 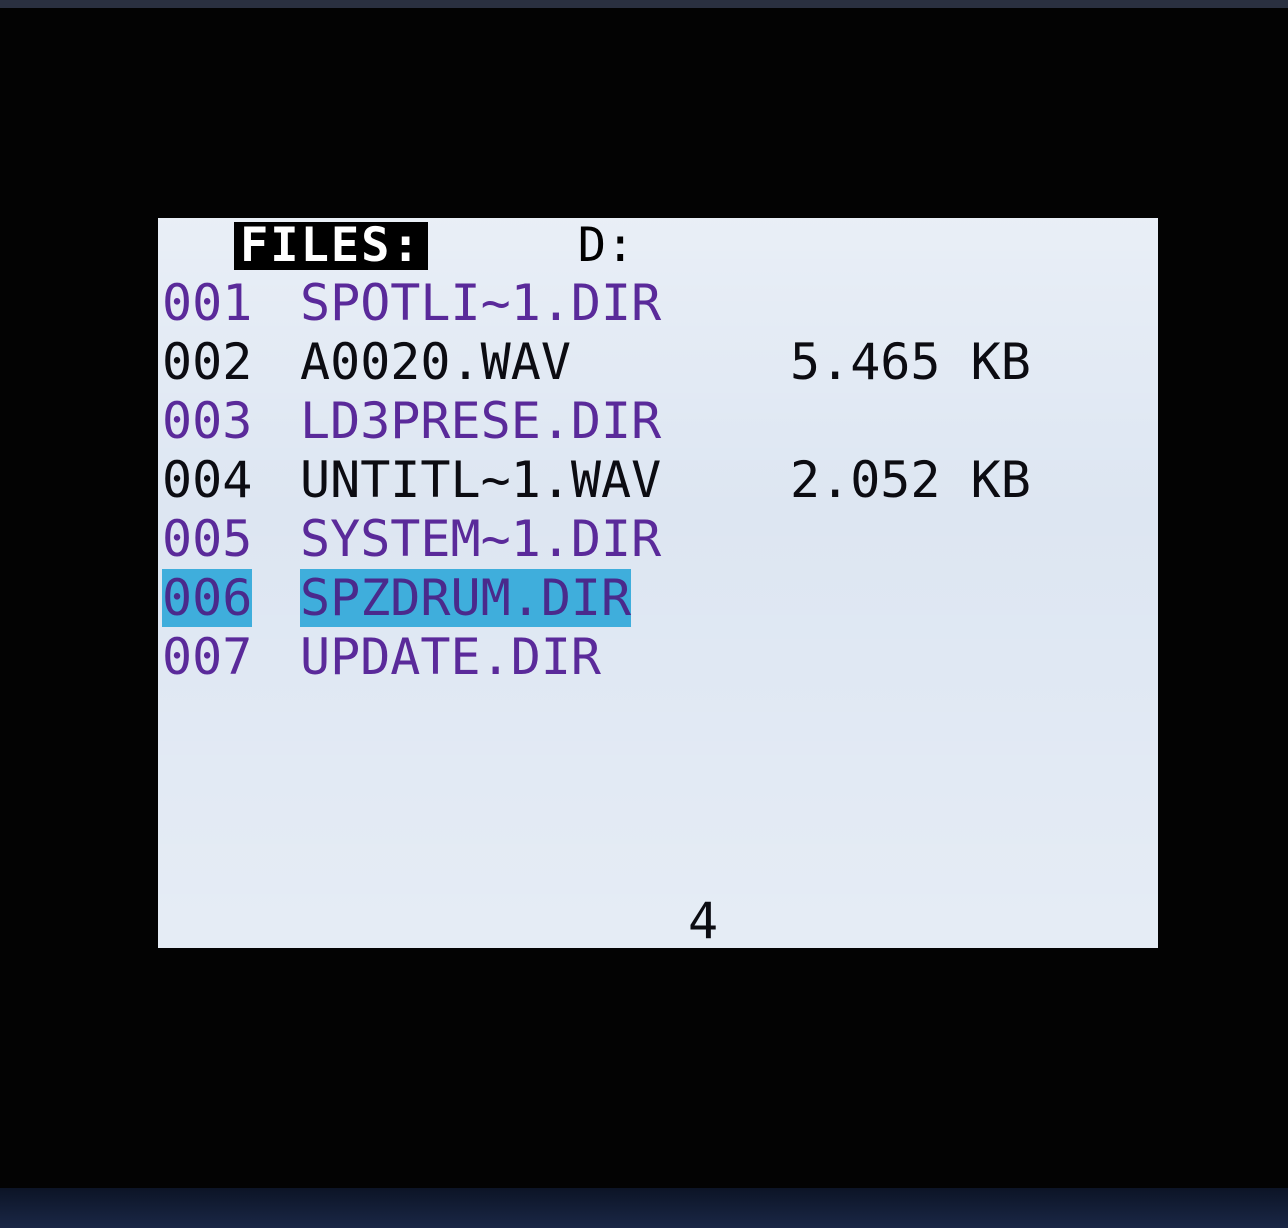 I want to click on file-row-005: 005 SYSTEM~1.DIR, so click(x=657, y=539).